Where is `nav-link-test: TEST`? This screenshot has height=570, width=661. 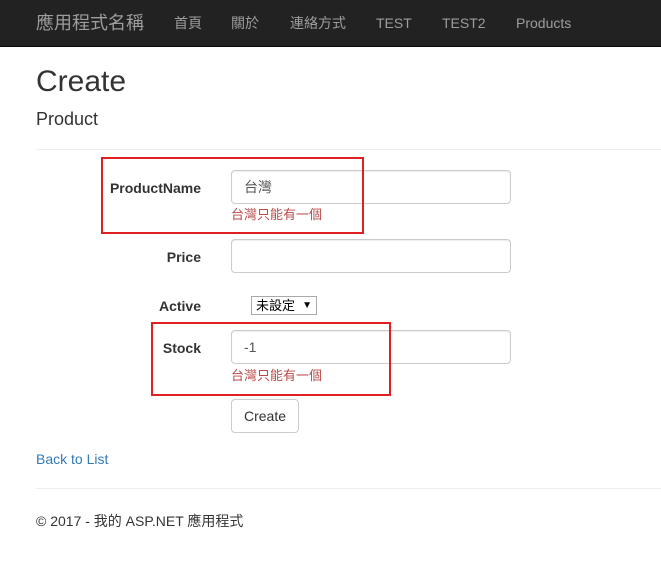
nav-link-test: TEST is located at coordinates (394, 23).